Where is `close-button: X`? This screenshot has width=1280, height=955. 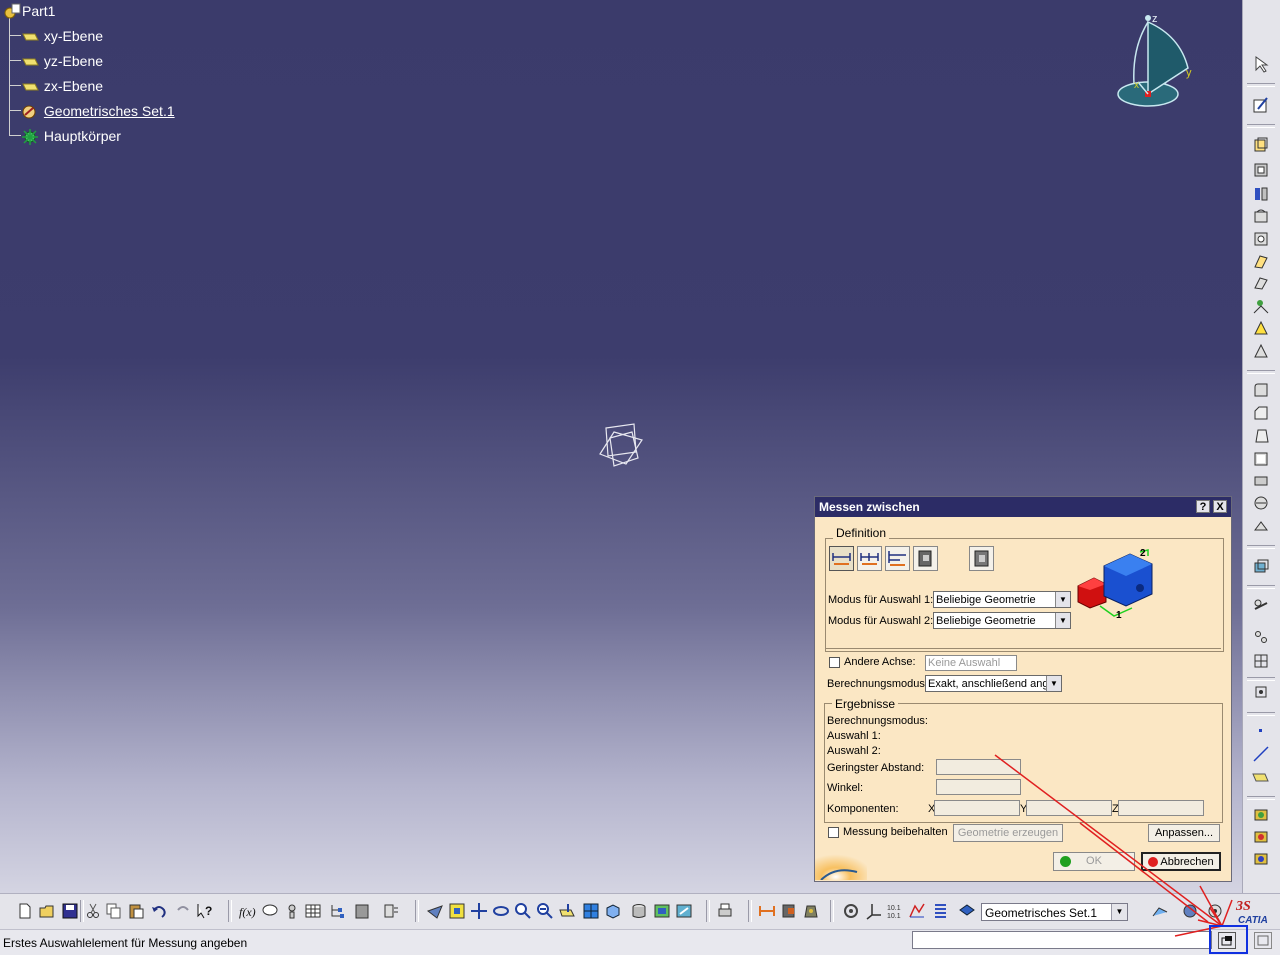 close-button: X is located at coordinates (1220, 506).